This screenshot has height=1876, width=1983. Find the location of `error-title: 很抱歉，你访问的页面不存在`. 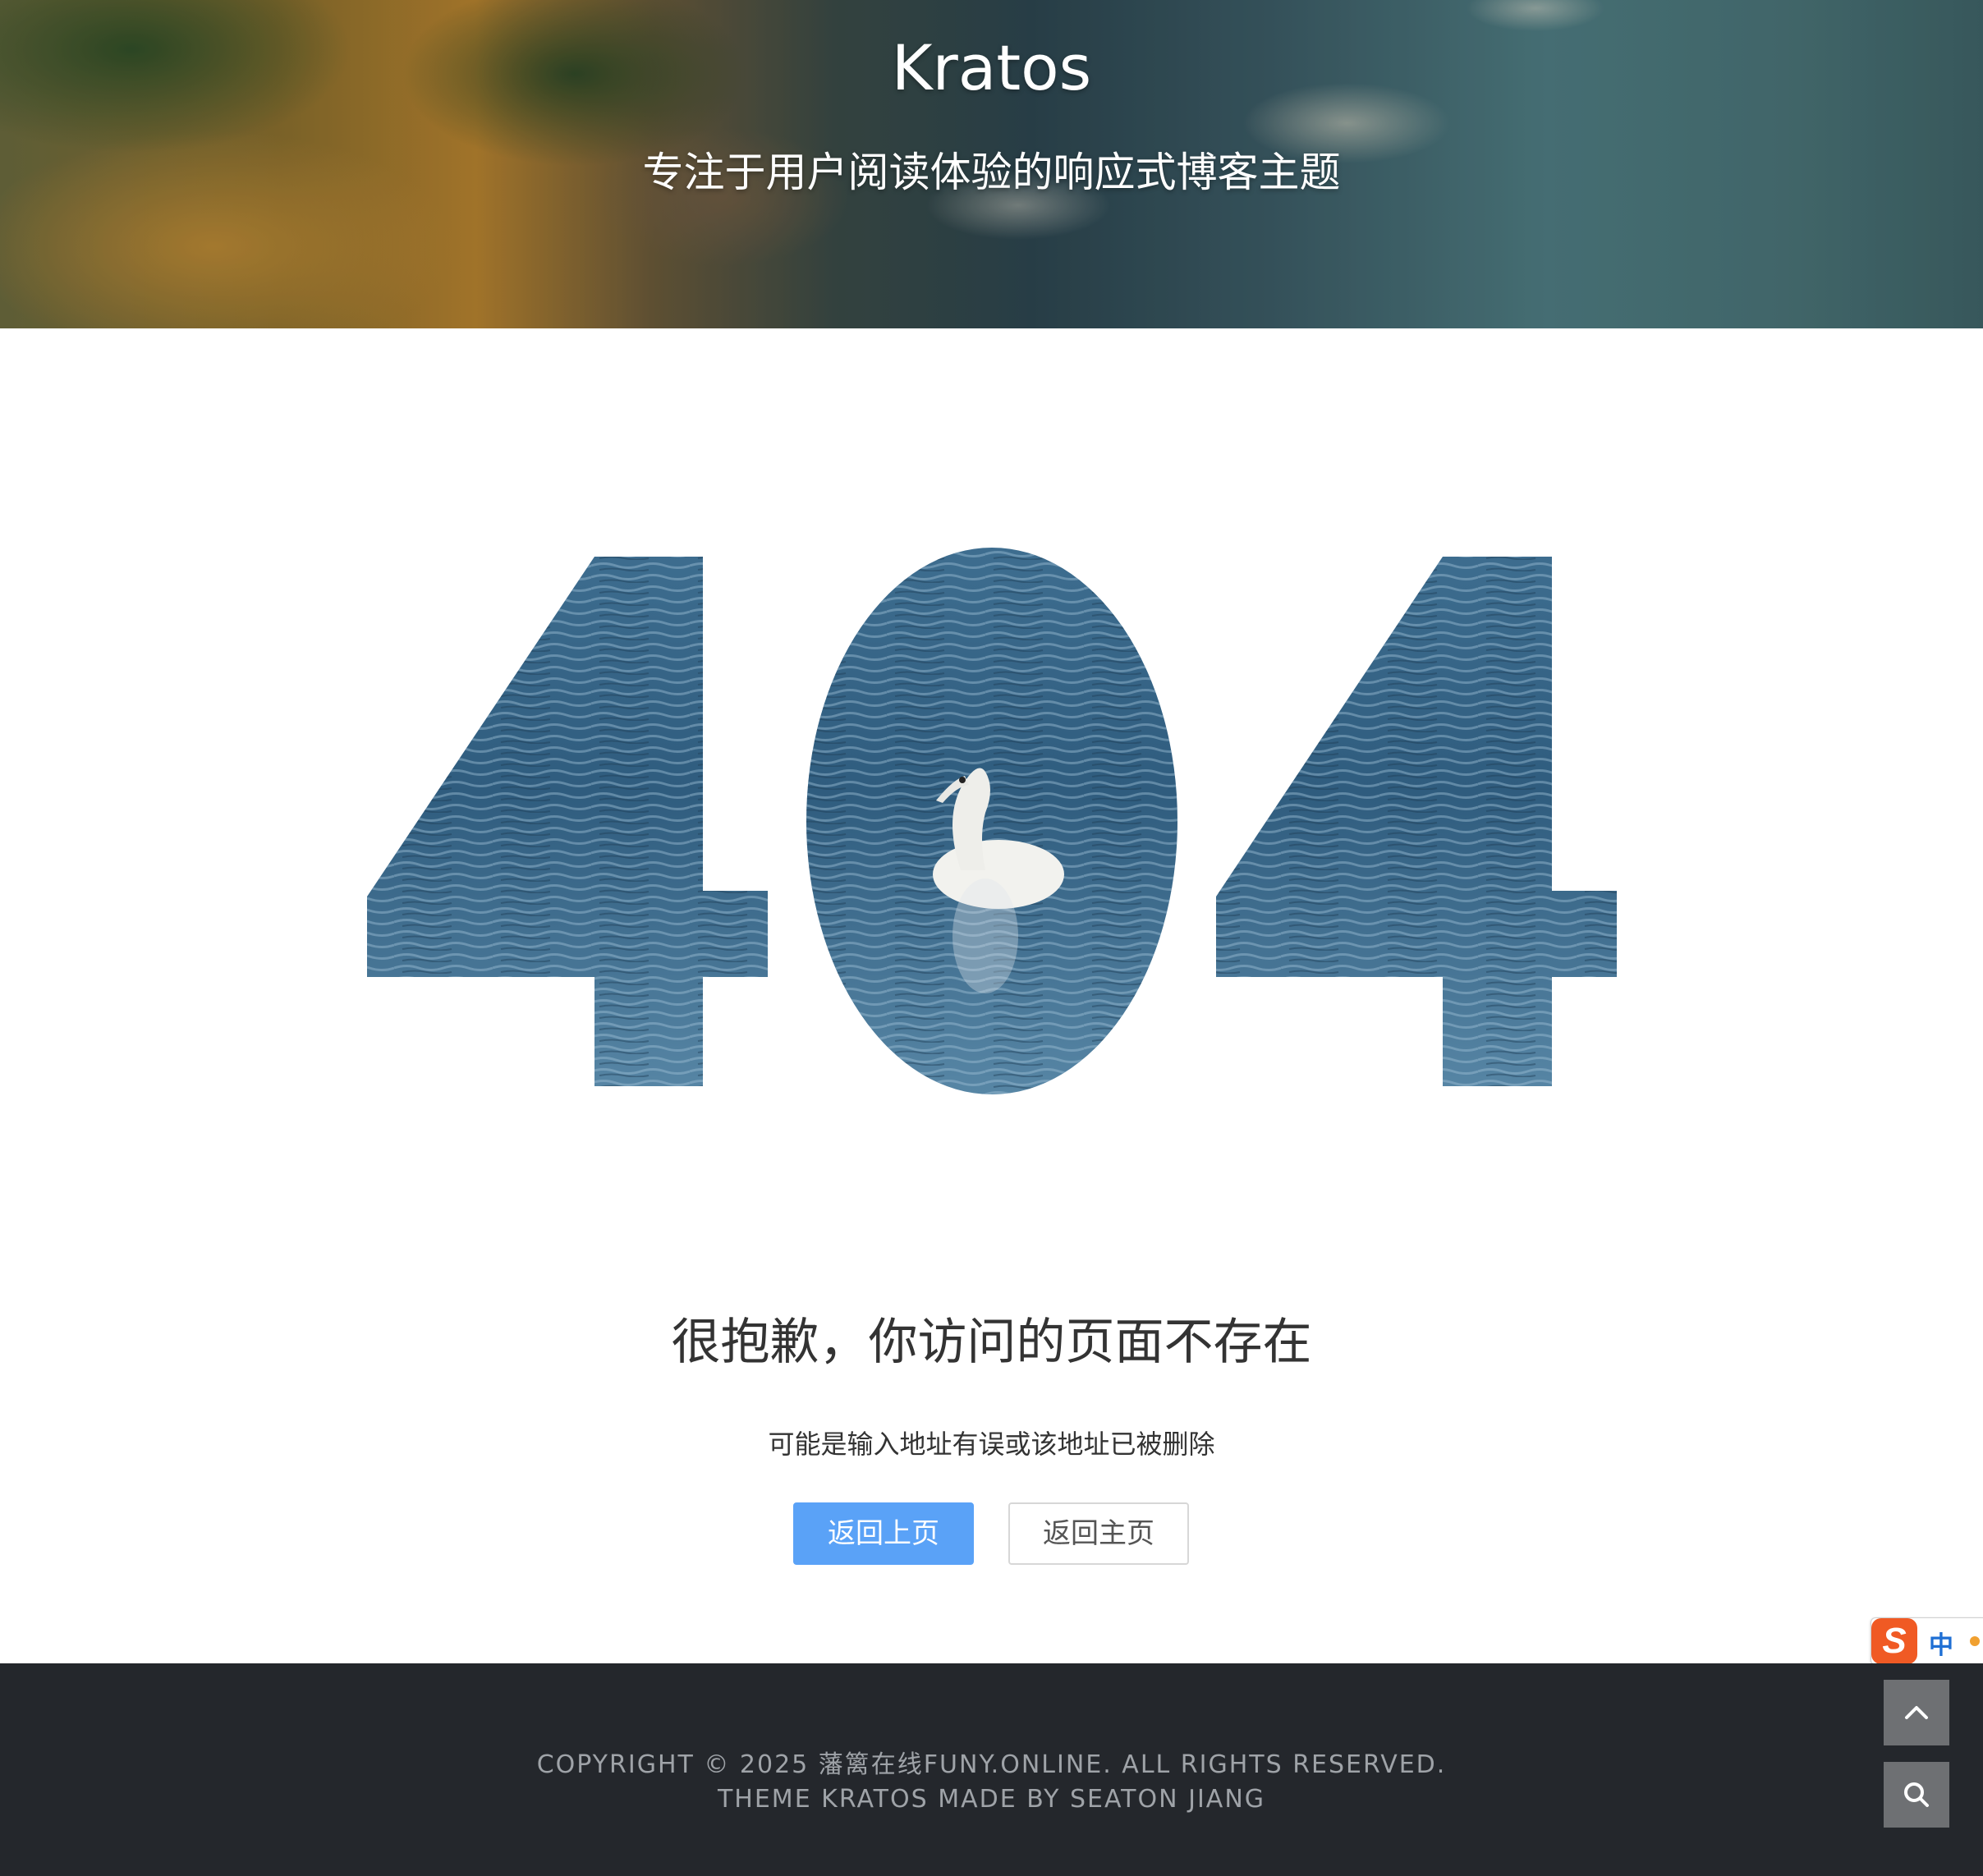

error-title: 很抱歉，你访问的页面不存在 is located at coordinates (991, 1342).